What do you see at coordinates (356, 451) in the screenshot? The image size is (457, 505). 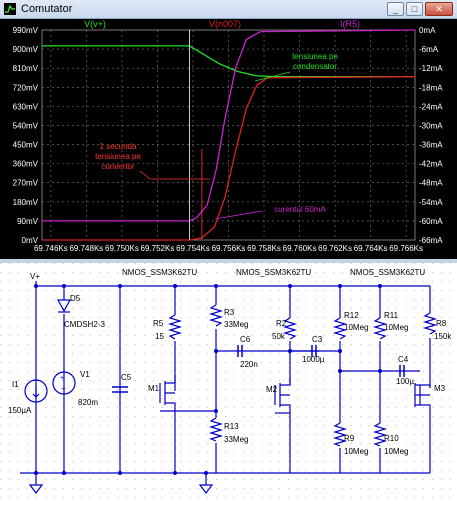 I see `label-r9-val: 10Meg` at bounding box center [356, 451].